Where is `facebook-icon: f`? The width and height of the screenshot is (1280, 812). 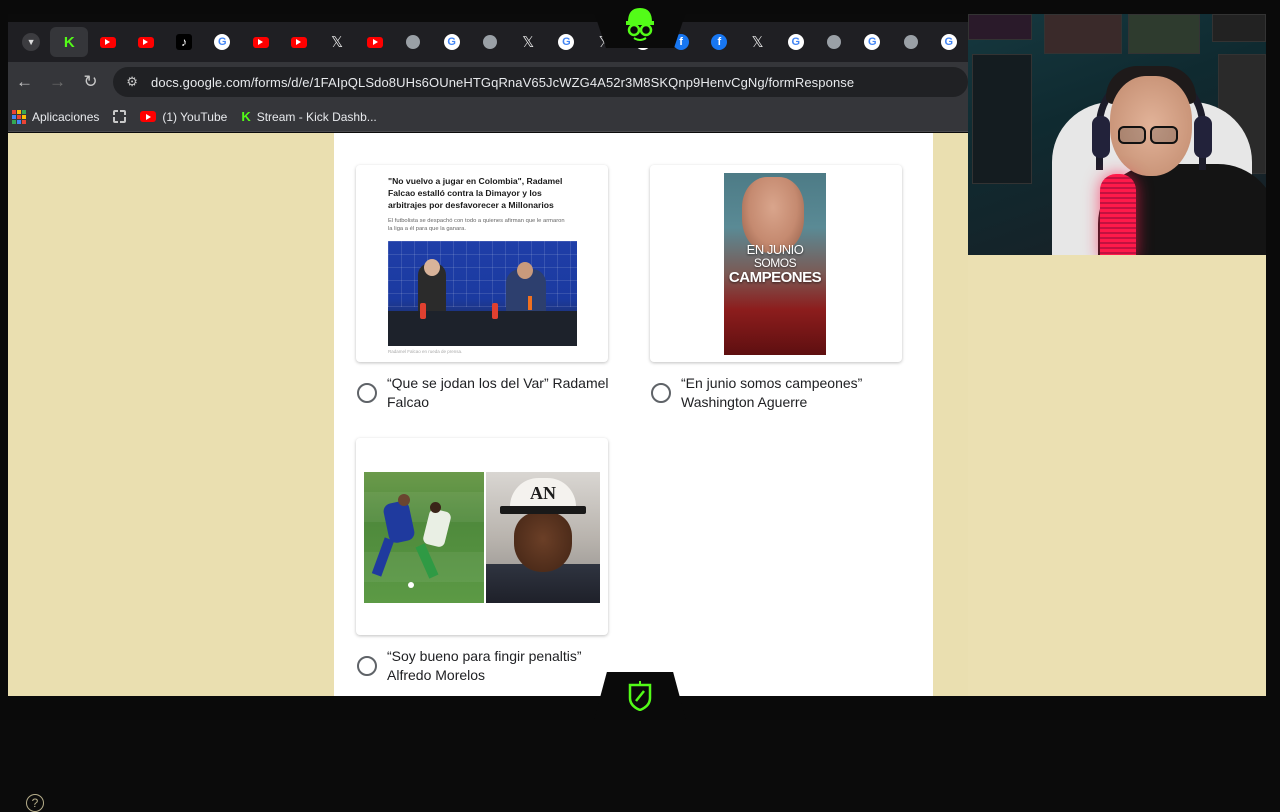 facebook-icon: f is located at coordinates (719, 42).